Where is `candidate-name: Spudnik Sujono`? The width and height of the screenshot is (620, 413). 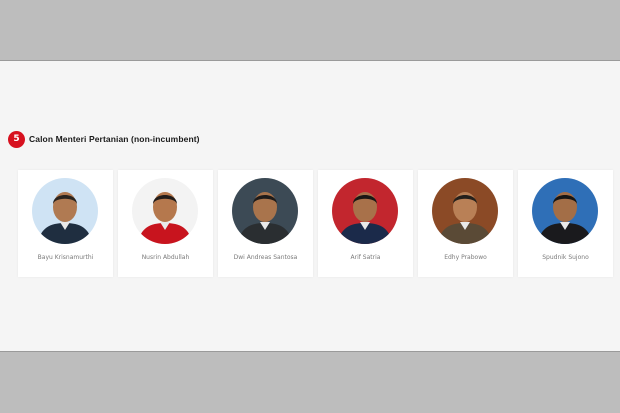
candidate-name: Spudnik Sujono is located at coordinates (565, 257).